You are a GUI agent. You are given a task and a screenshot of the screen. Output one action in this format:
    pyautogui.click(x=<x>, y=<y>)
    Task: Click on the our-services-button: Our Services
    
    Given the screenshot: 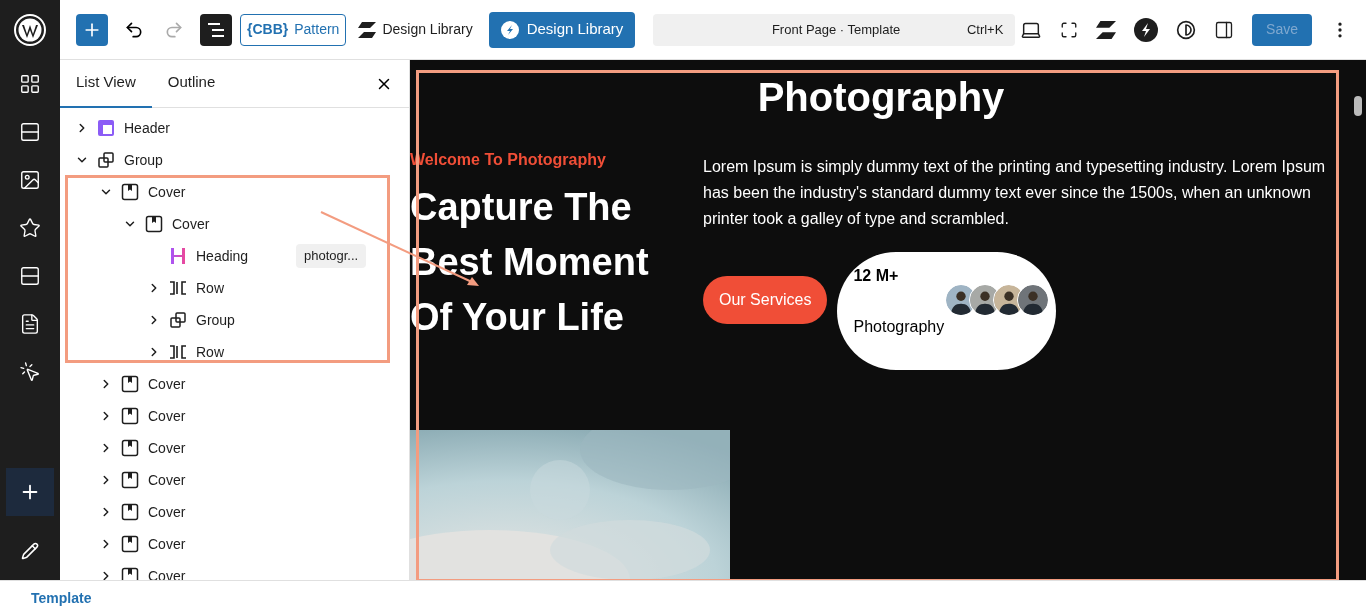 What is the action you would take?
    pyautogui.click(x=765, y=300)
    